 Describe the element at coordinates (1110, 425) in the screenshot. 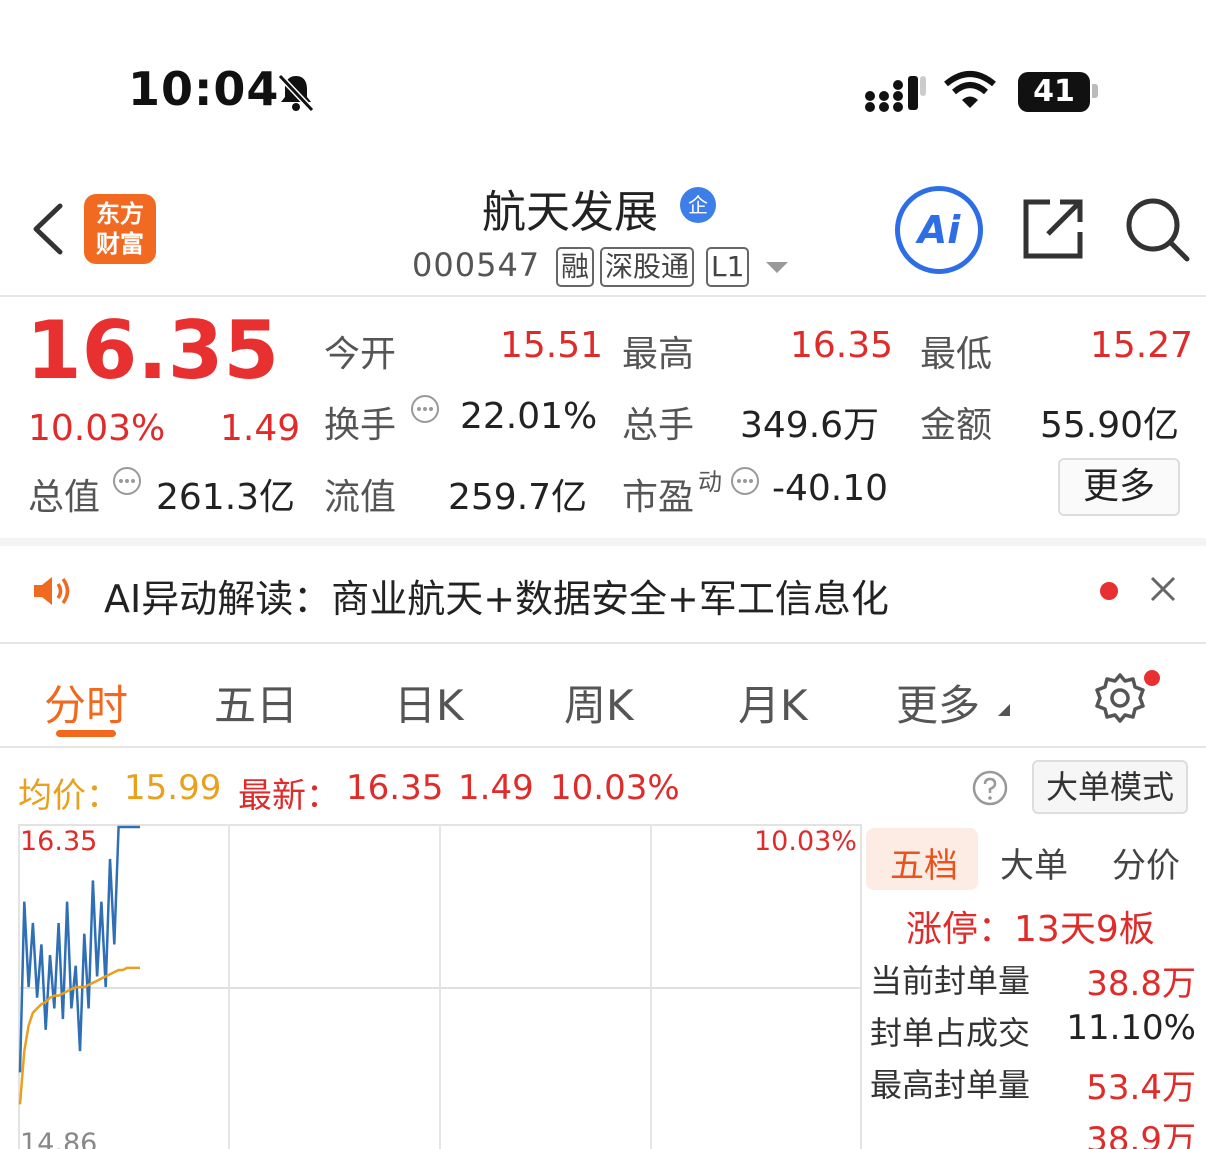

I see `amount-value: 55.90亿` at that location.